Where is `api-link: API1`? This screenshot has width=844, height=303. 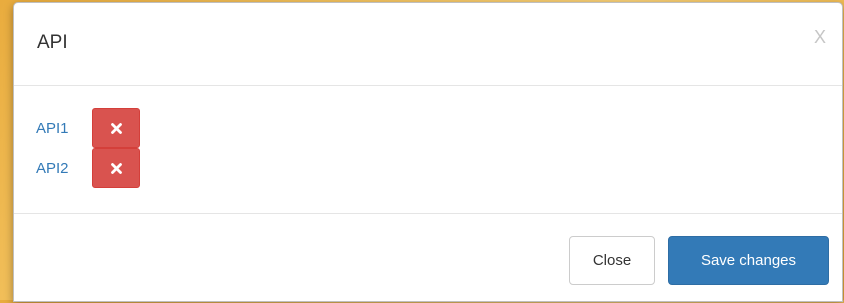 api-link: API1 is located at coordinates (64, 128).